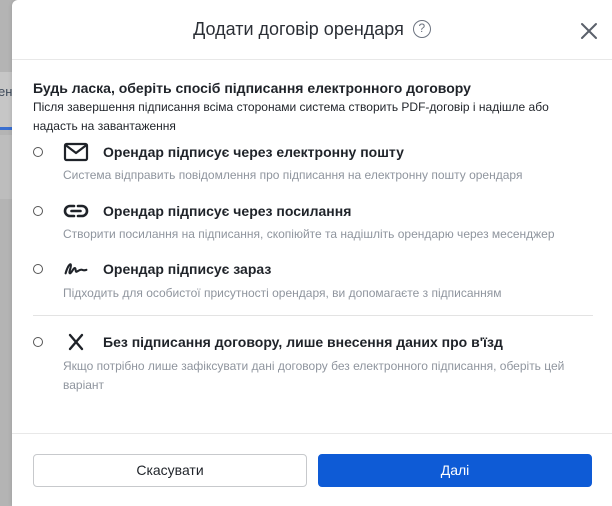 This screenshot has height=506, width=612. I want to click on cancel-button: Скасувати, so click(170, 470).